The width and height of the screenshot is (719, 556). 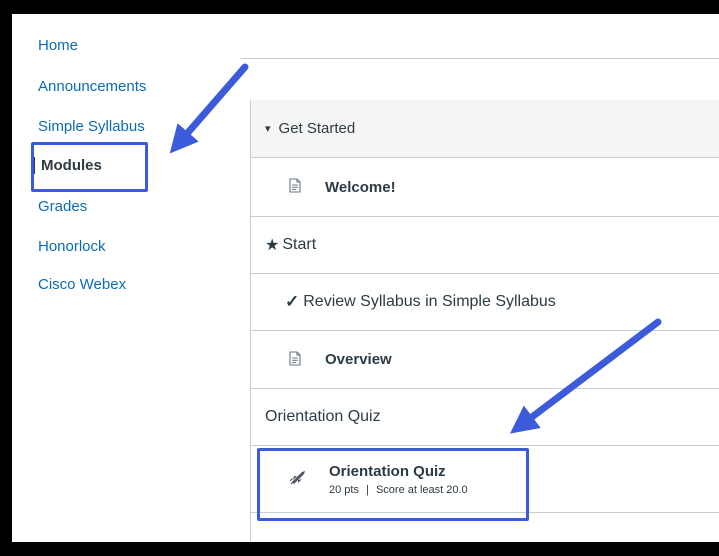 What do you see at coordinates (292, 301) in the screenshot?
I see `checkmark-icon: ✓` at bounding box center [292, 301].